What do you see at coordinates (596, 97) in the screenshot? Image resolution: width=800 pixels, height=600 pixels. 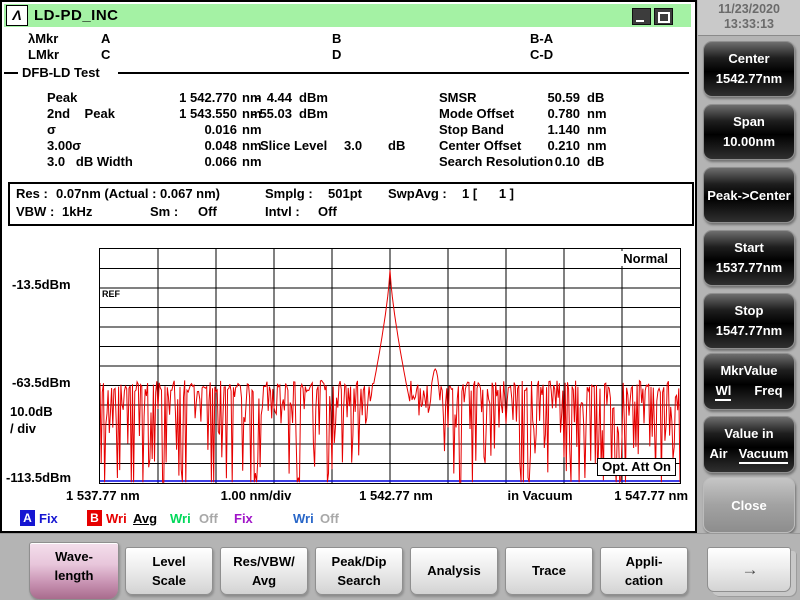 I see `smsr-unit: dB` at bounding box center [596, 97].